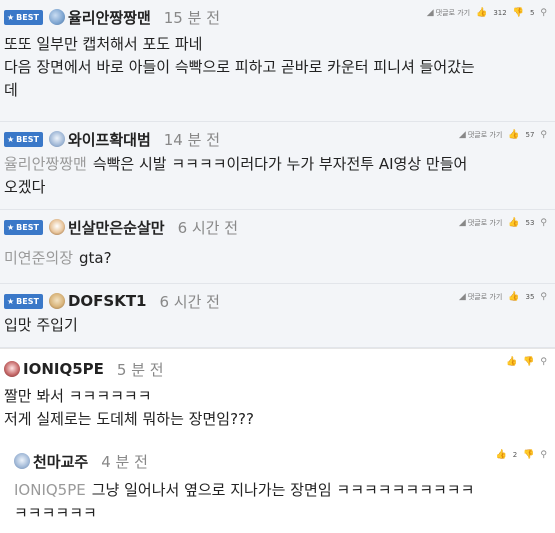 This screenshot has height=533, width=555. Describe the element at coordinates (95, 258) in the screenshot. I see `comment-text: gta?` at that location.